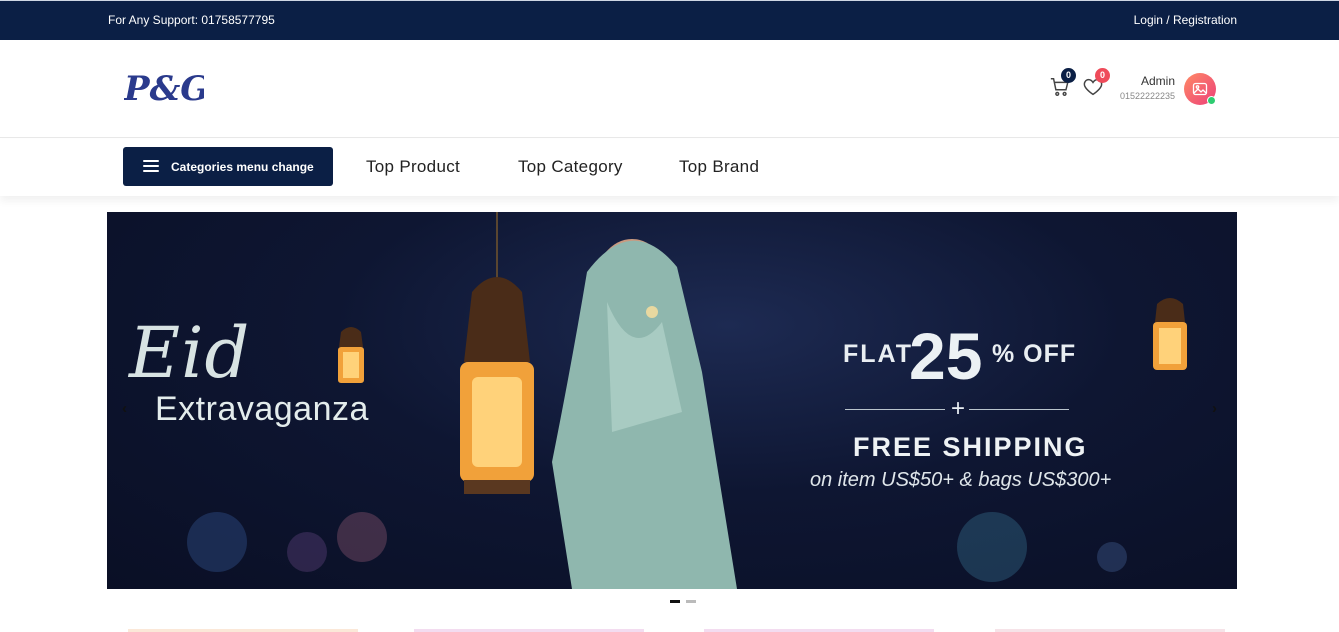  What do you see at coordinates (1068, 75) in the screenshot?
I see `cart-count-badge: 0` at bounding box center [1068, 75].